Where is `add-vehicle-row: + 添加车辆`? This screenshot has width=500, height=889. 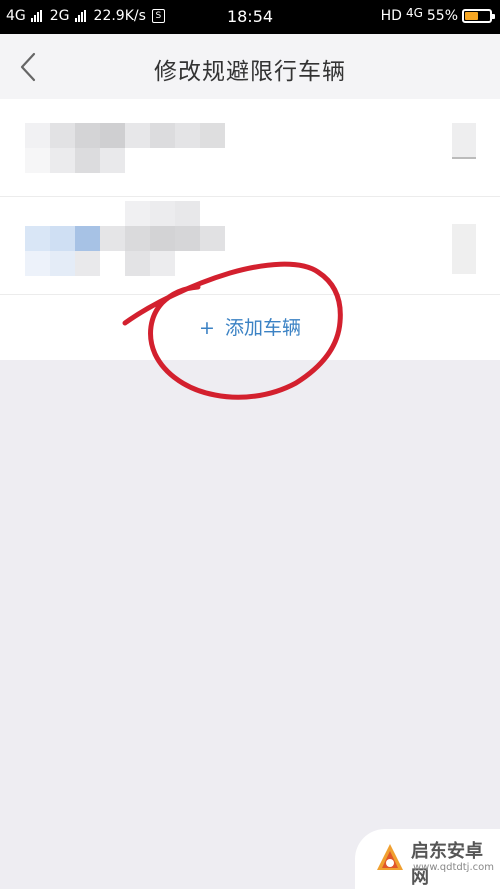
add-vehicle-row: + 添加车辆 is located at coordinates (250, 327).